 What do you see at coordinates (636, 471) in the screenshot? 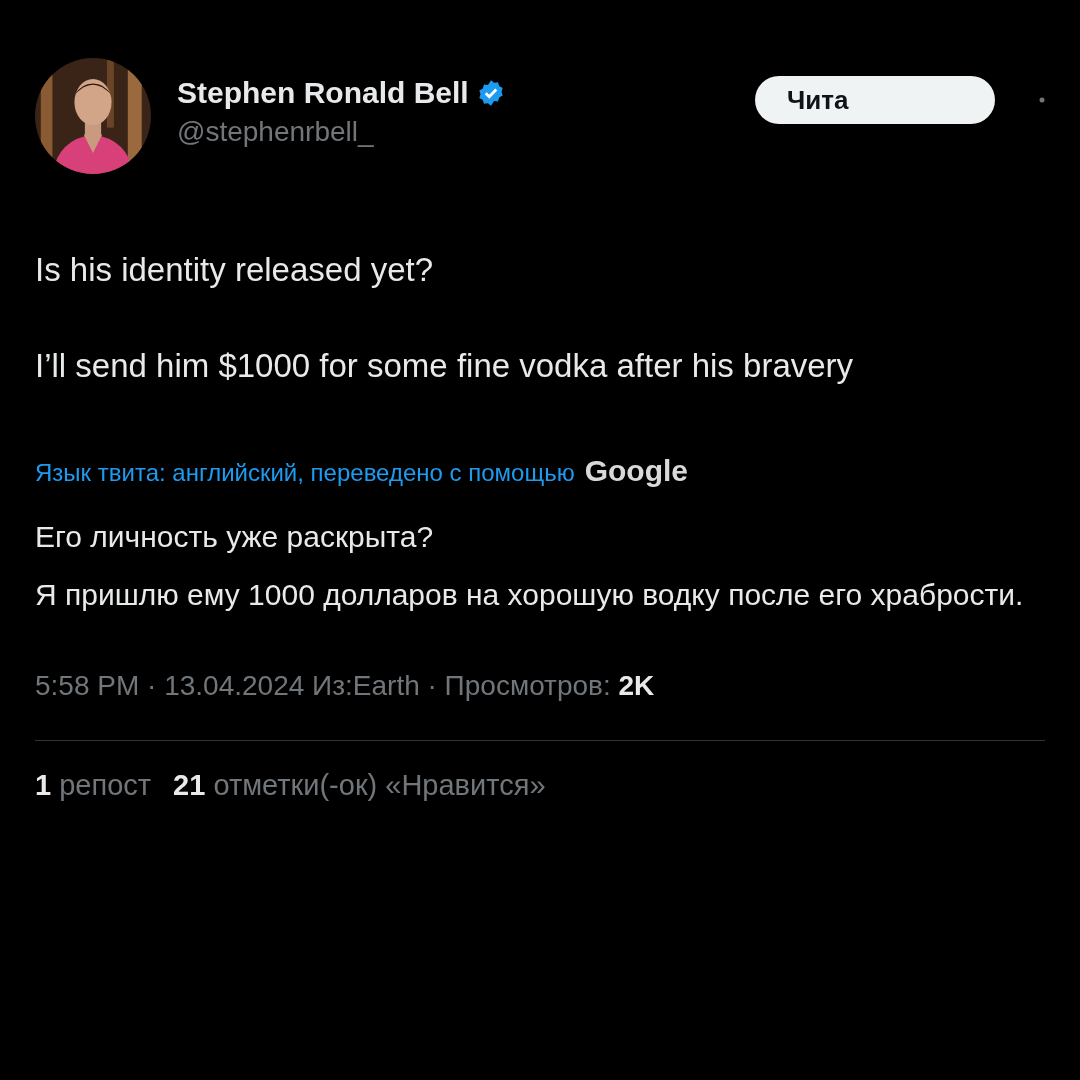
I see `translation-provider: Google` at bounding box center [636, 471].